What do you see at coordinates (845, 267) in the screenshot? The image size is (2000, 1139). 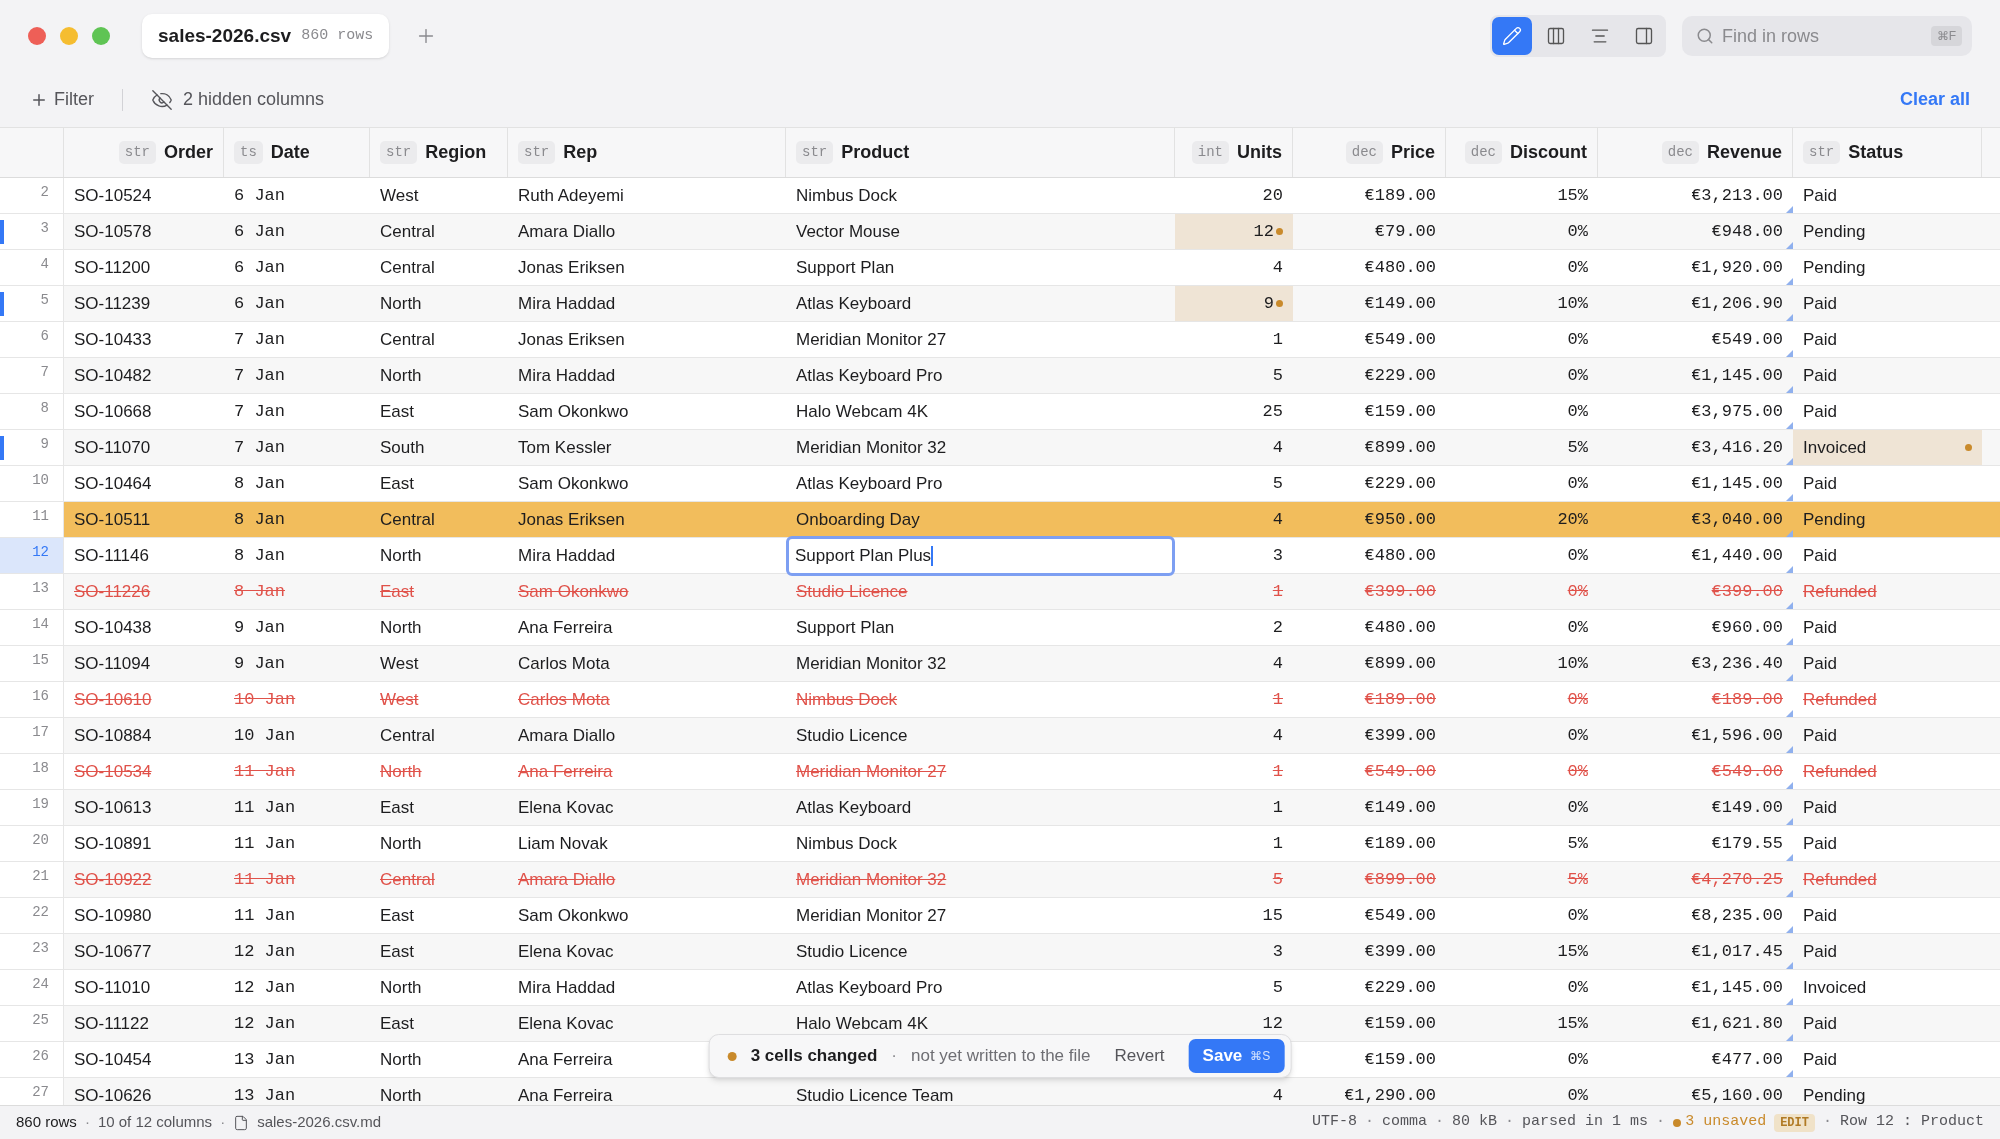 I see `table-cell-text: Support Plan` at bounding box center [845, 267].